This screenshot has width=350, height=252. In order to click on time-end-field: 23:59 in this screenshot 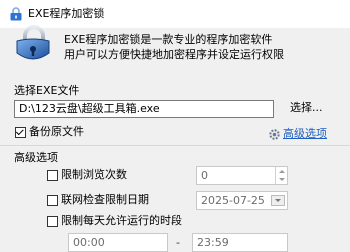, I will do `click(240, 242)`.